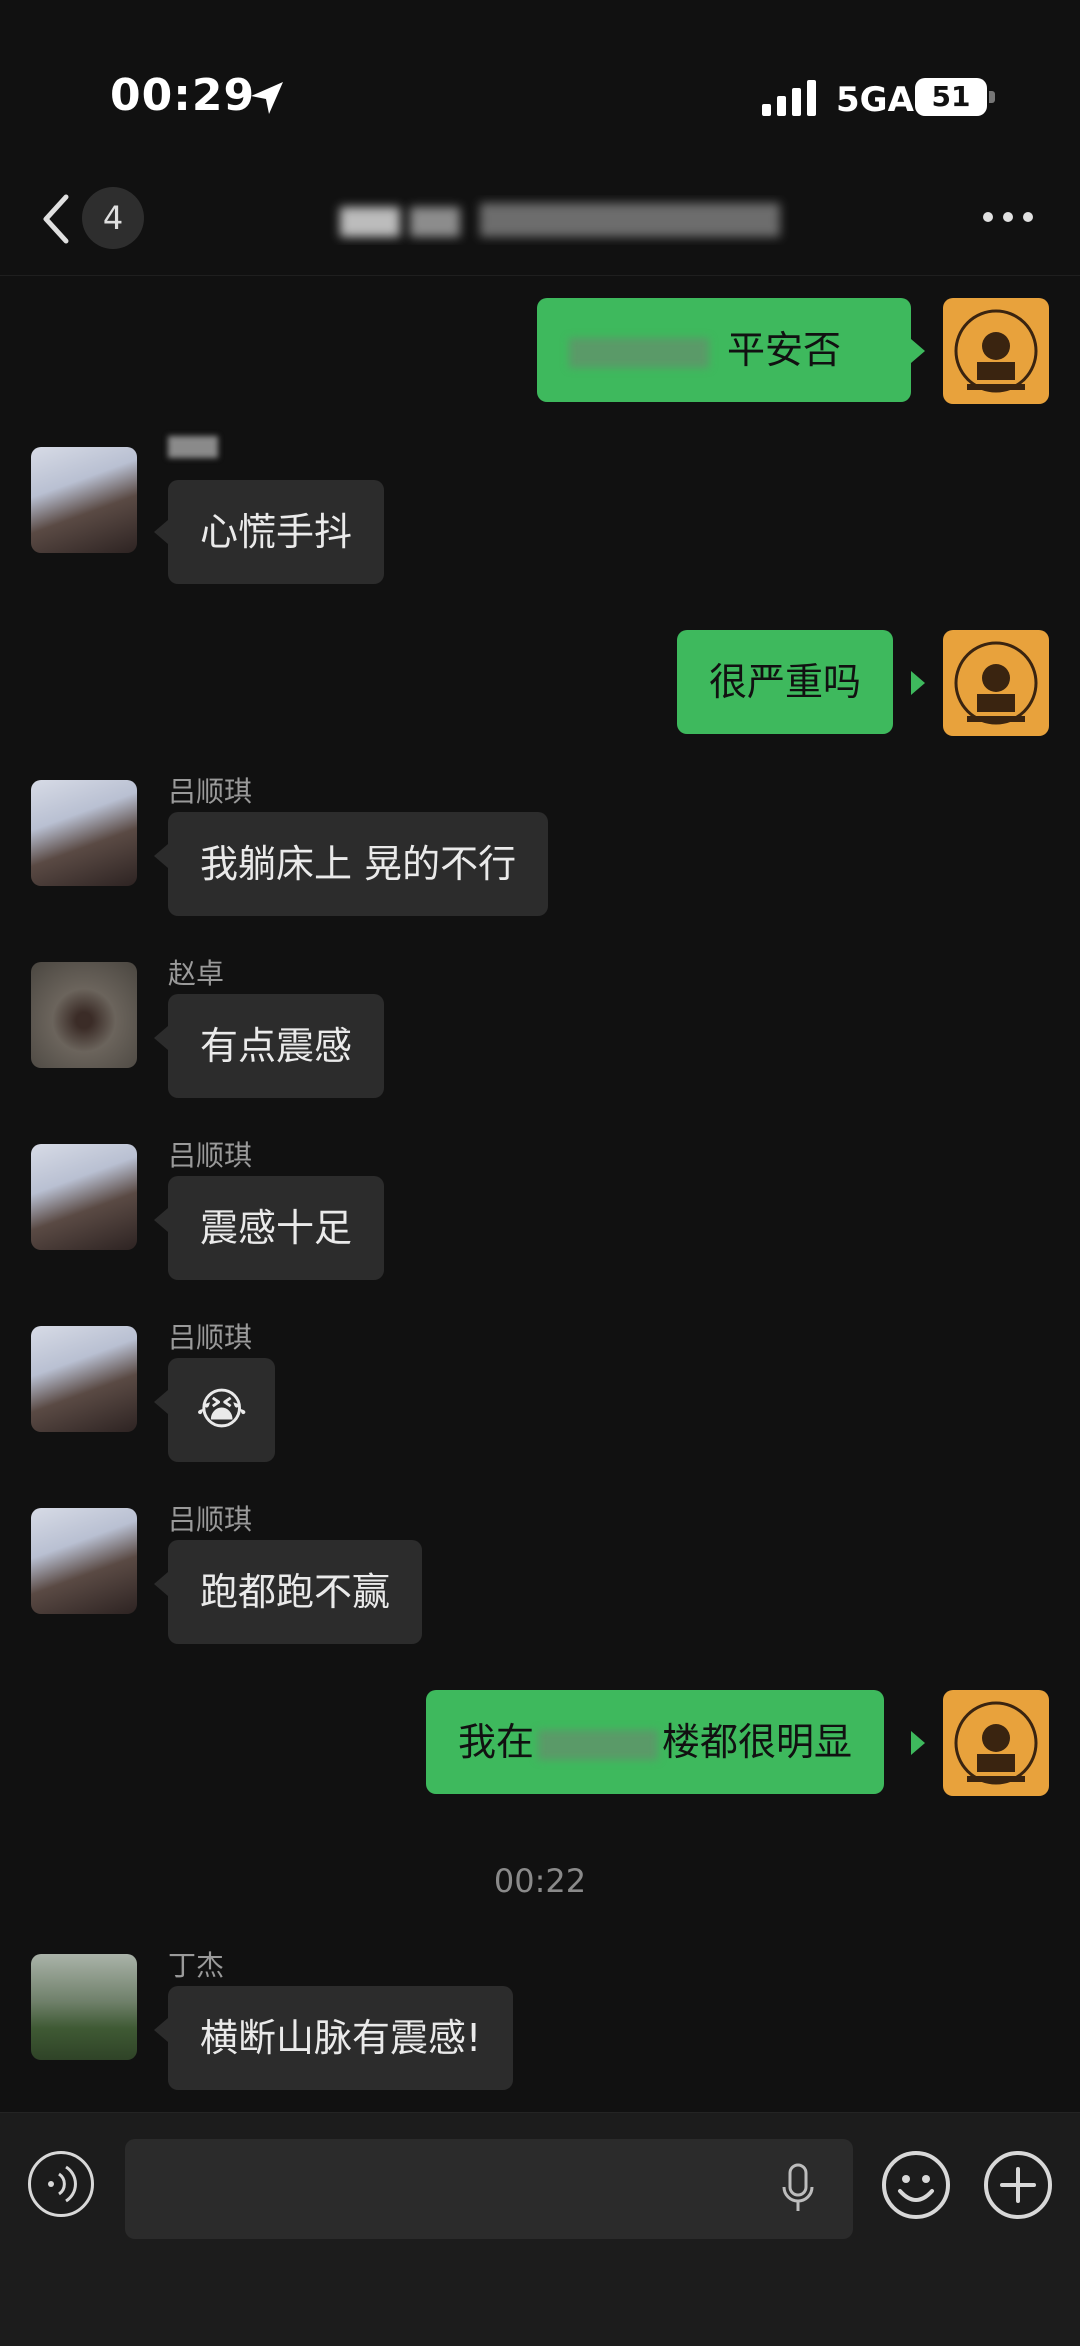 This screenshot has width=1080, height=2346. I want to click on battery-icon: 51, so click(951, 97).